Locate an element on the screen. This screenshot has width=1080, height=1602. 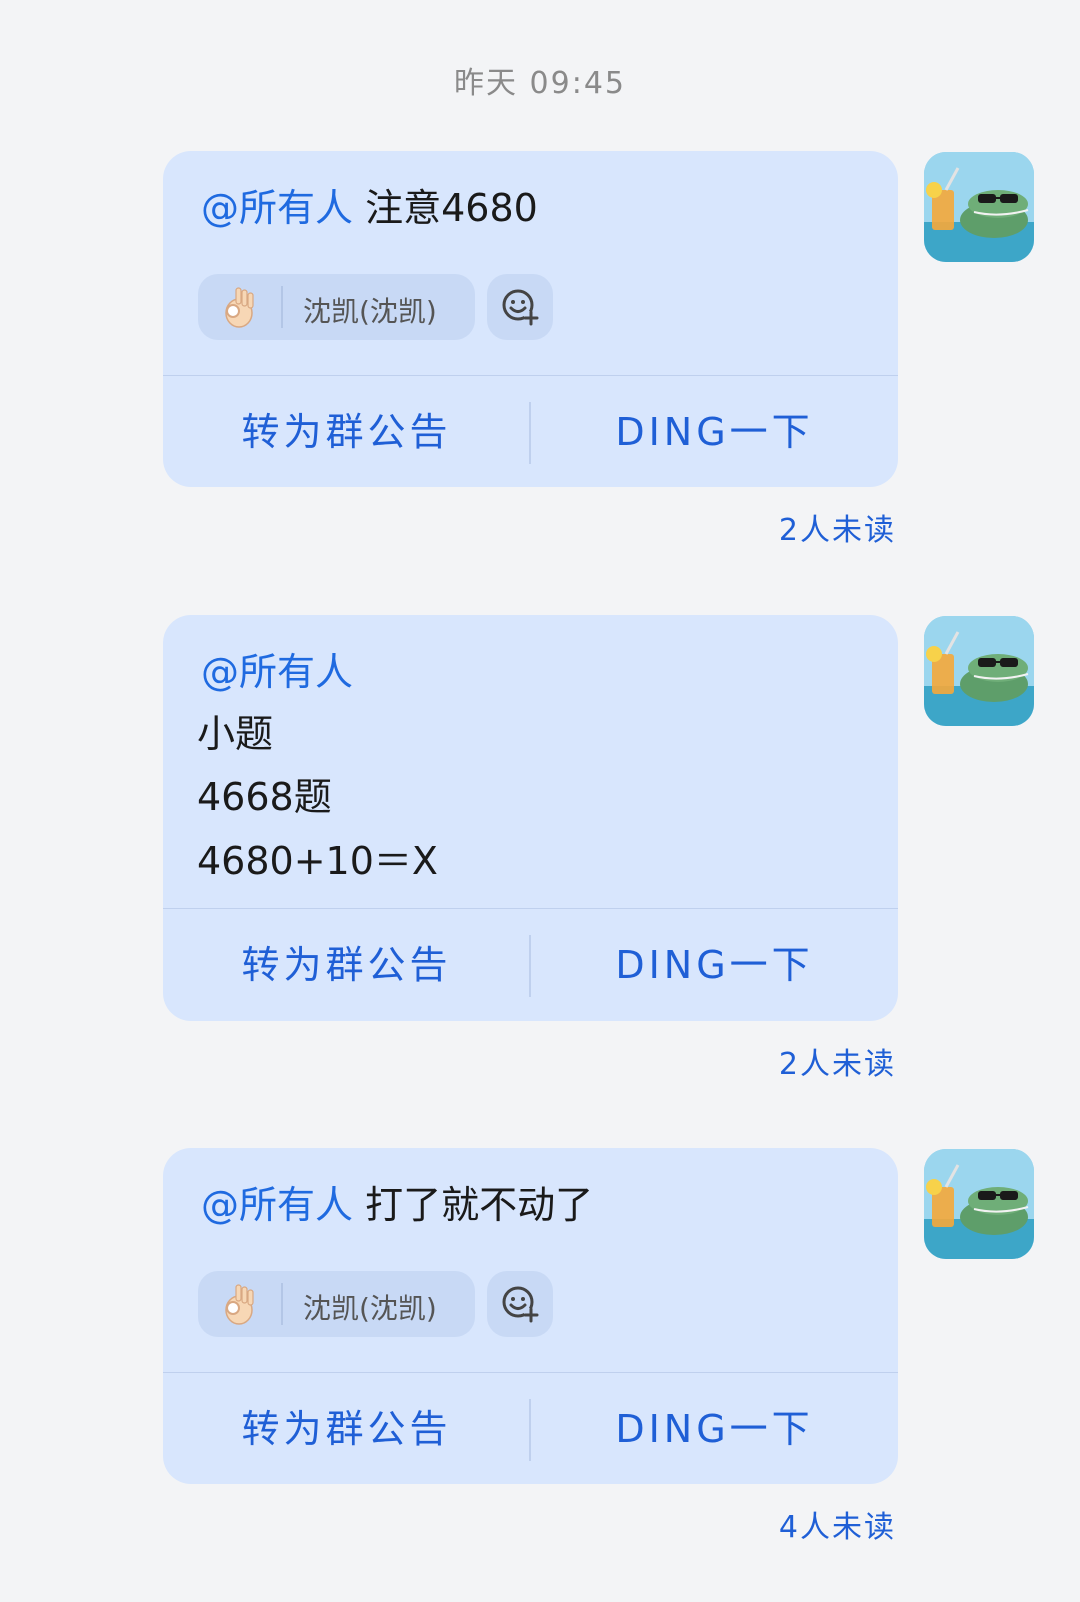
message-bubble: @所有人 打了就不动了 沈凯(沈凯) 转为群公告 DING一下 is located at coordinates (530, 1316).